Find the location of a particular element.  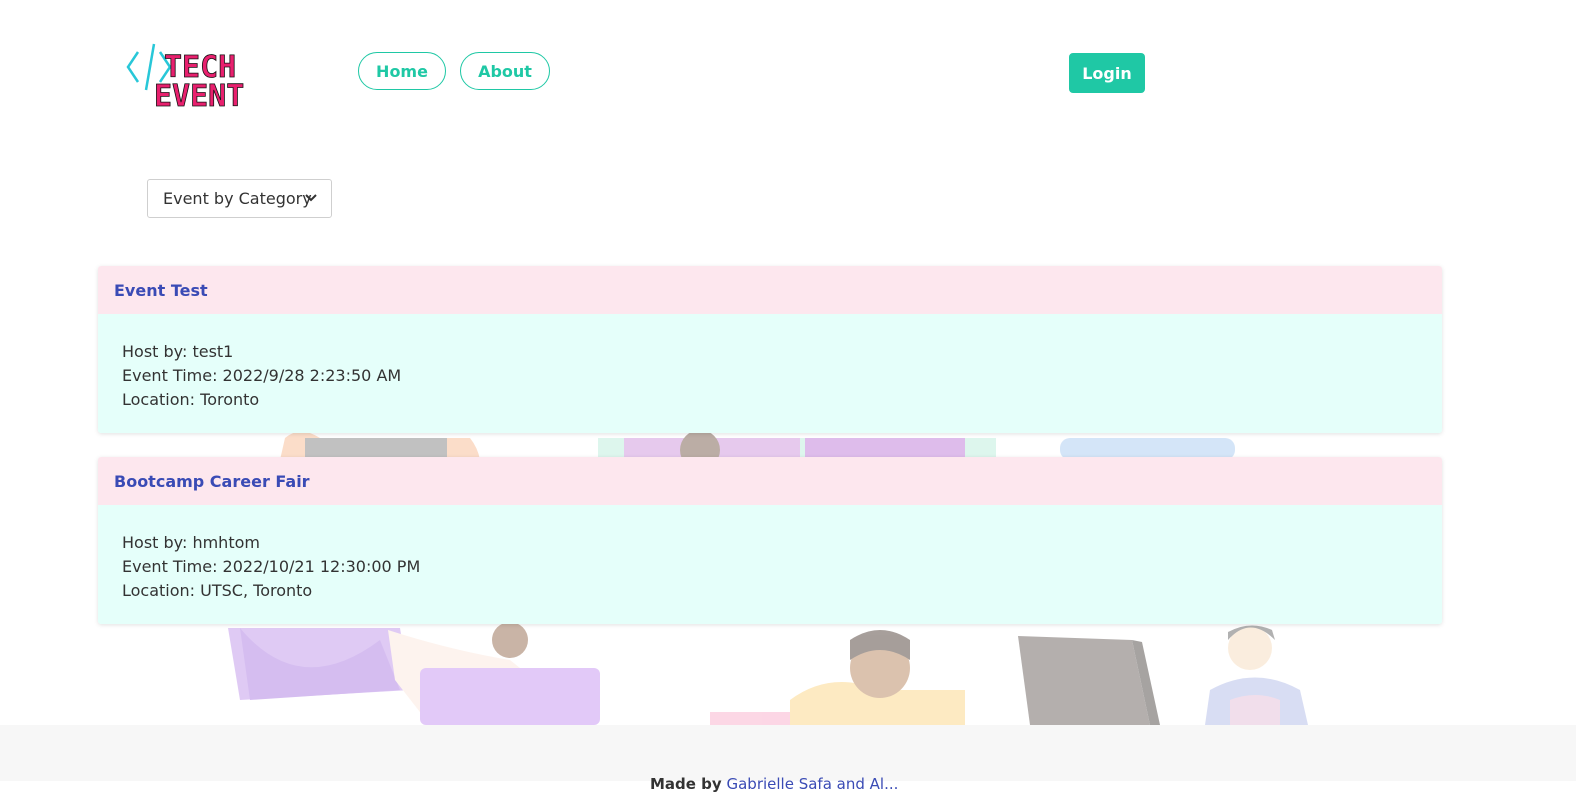

chevron-down-icon is located at coordinates (311, 198).